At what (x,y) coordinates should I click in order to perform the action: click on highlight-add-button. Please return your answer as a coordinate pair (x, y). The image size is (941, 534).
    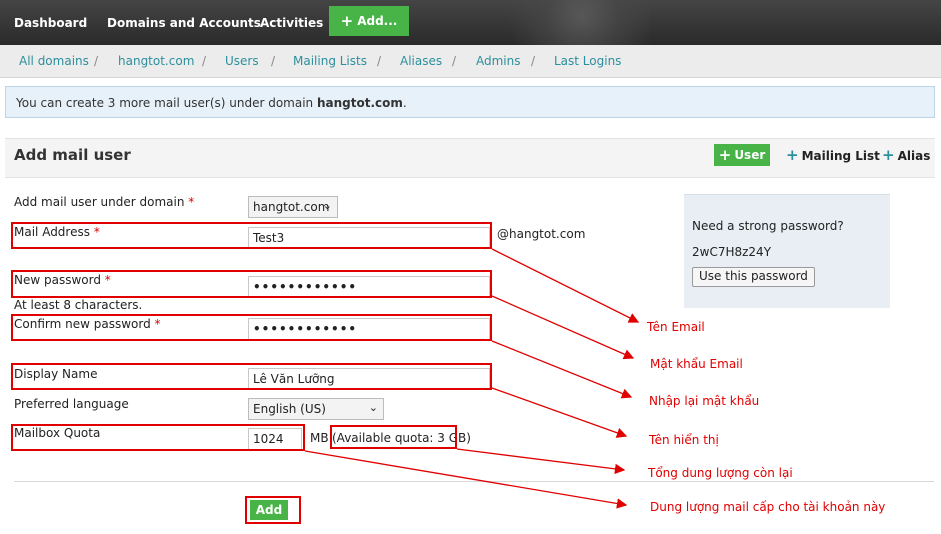
    Looking at the image, I should click on (273, 510).